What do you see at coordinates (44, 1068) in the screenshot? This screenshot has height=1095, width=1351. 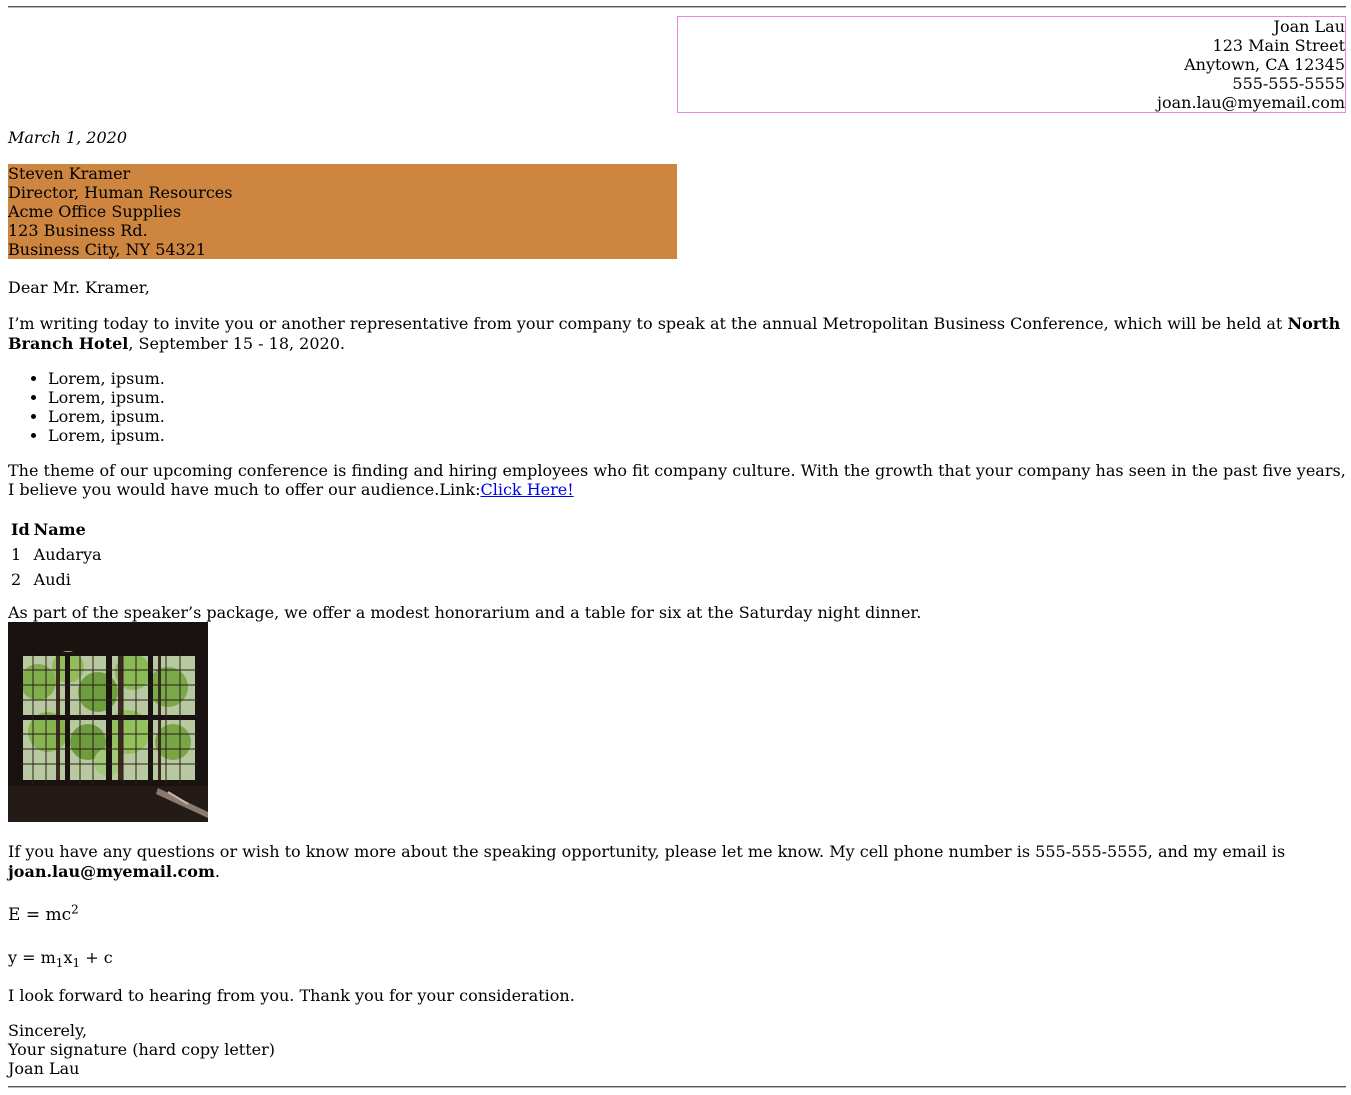 I see `signoff-name: Joan Lau` at bounding box center [44, 1068].